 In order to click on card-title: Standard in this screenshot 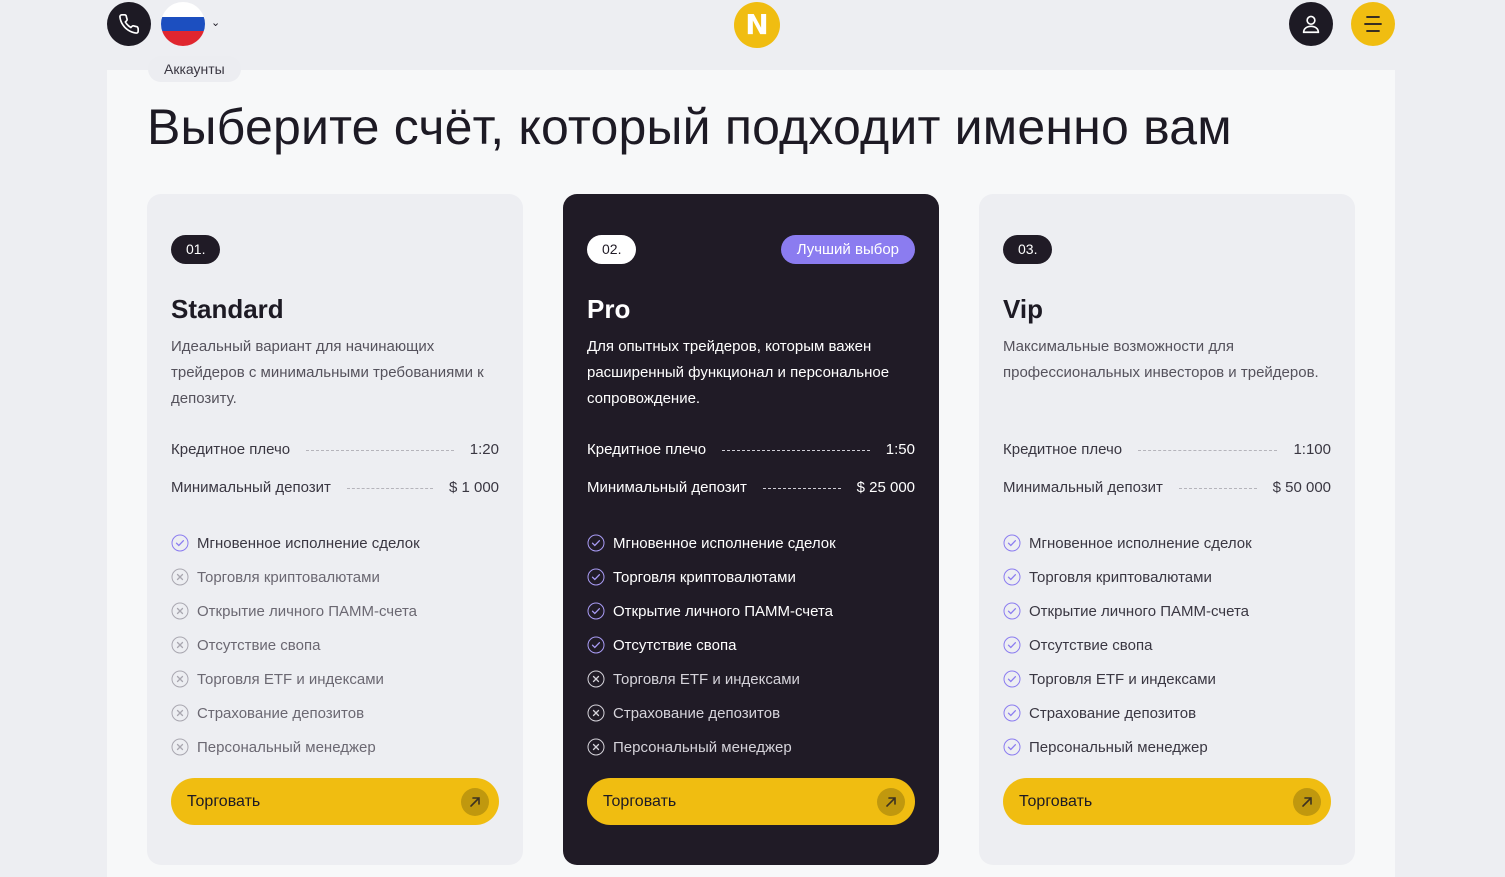, I will do `click(227, 309)`.